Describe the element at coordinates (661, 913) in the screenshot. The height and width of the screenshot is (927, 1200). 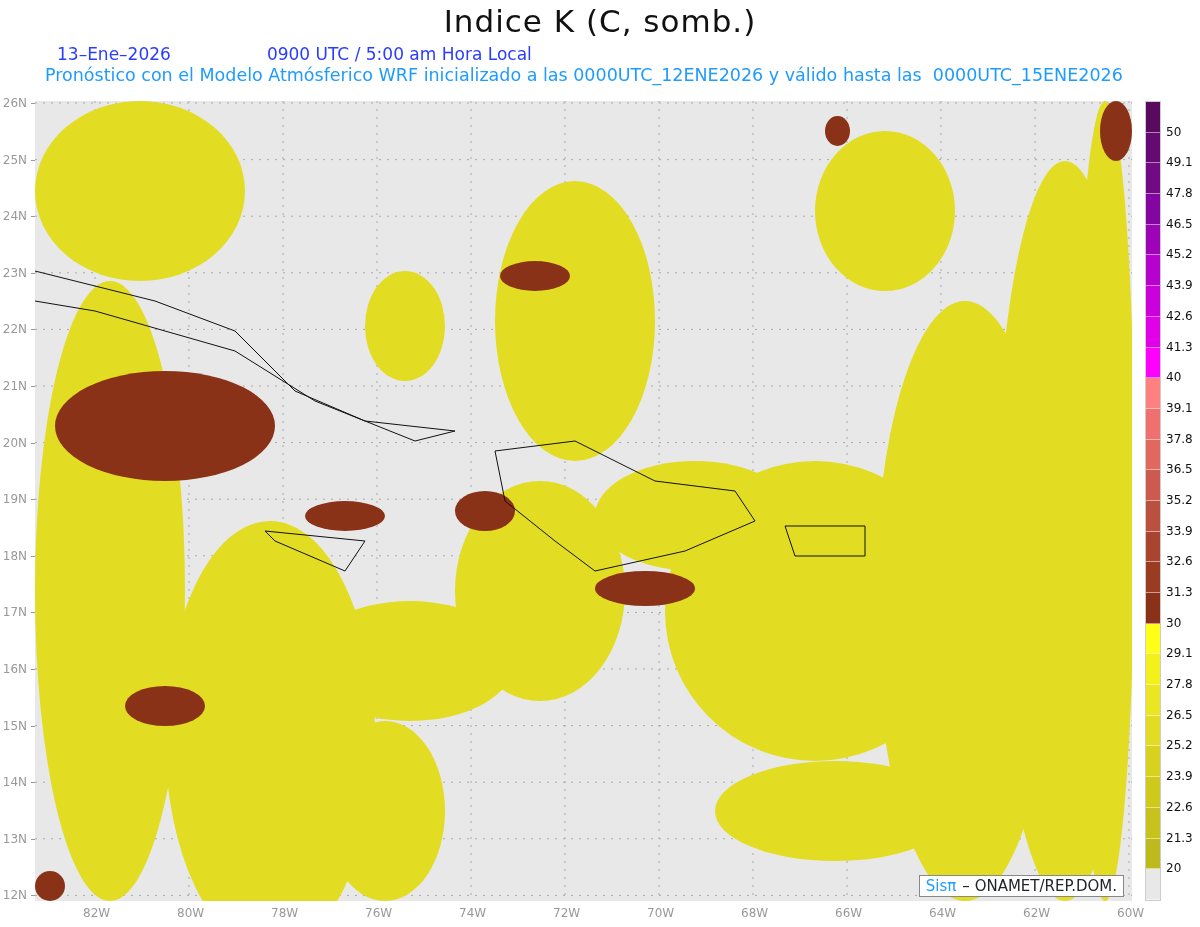
I see `longitude-label: 70W` at that location.